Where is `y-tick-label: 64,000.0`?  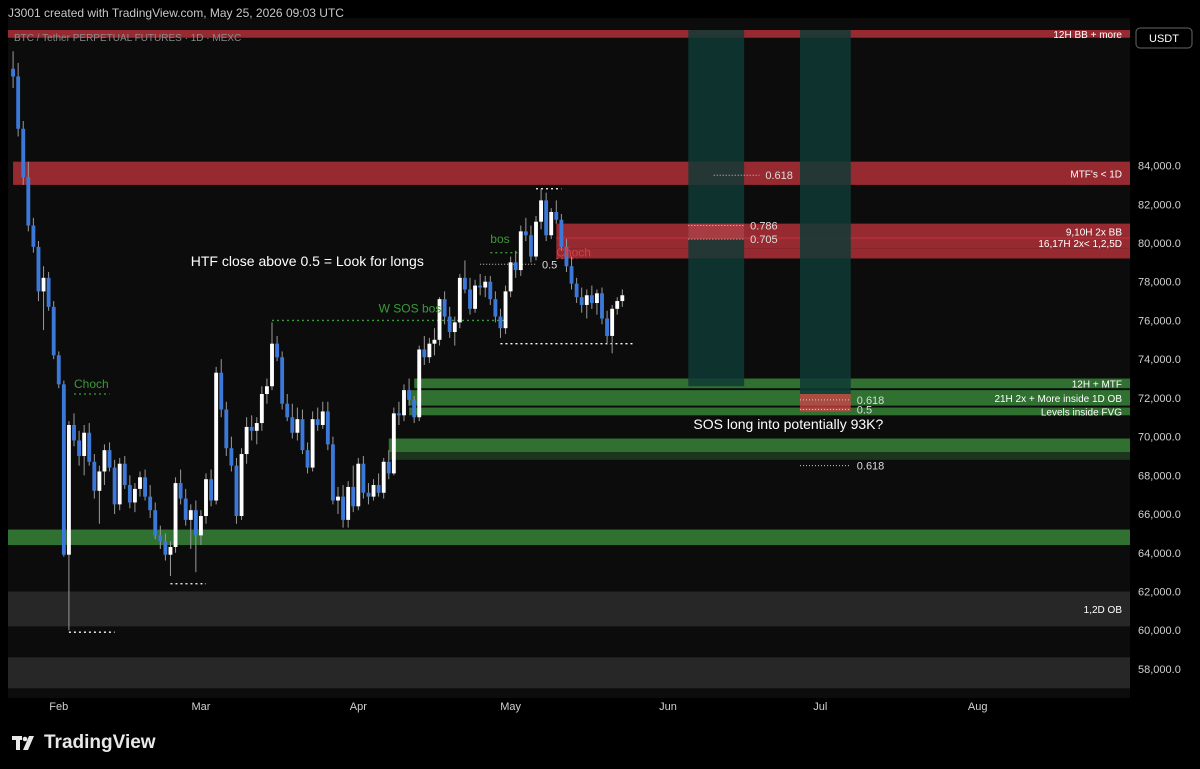 y-tick-label: 64,000.0 is located at coordinates (1159, 554).